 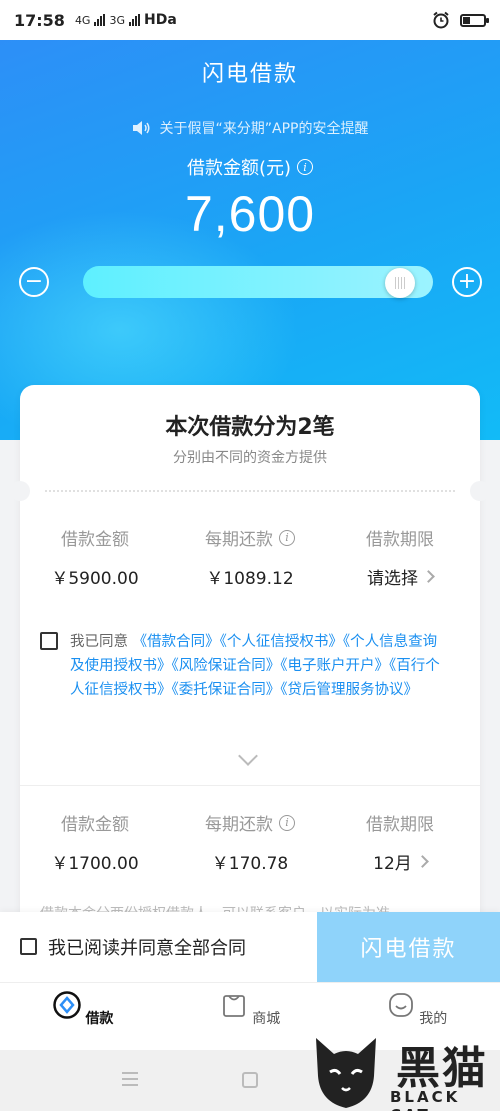 I want to click on card-title: 本次借款分为2笔, so click(x=250, y=427).